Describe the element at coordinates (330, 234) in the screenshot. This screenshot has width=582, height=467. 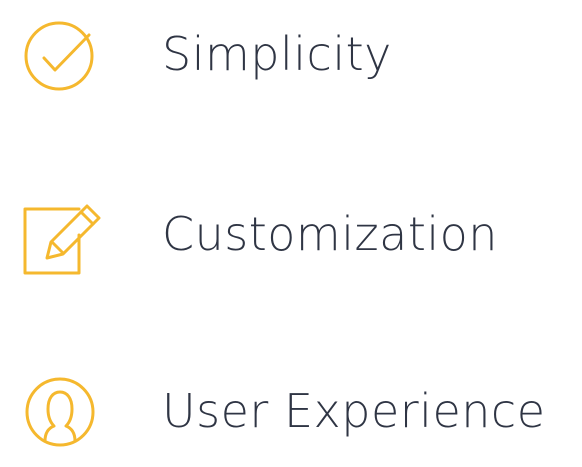
I see `feature-label-customization: Customization` at that location.